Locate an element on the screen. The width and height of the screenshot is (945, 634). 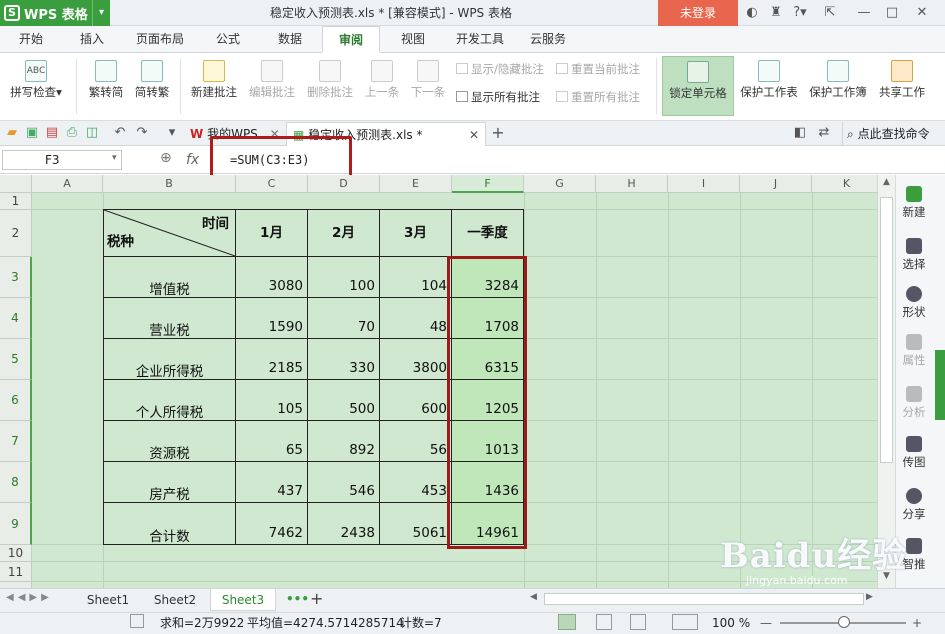
spell-check-button: ABC 拼写检查▾ is located at coordinates (36, 86).